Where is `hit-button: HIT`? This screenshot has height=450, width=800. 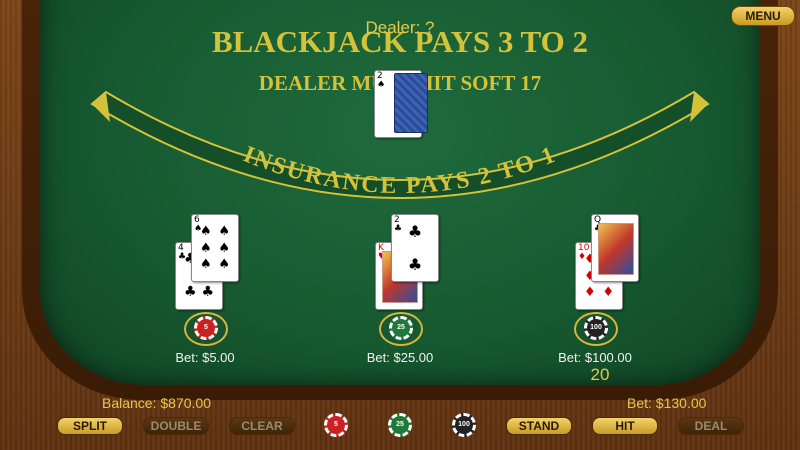
hit-button: HIT is located at coordinates (625, 426).